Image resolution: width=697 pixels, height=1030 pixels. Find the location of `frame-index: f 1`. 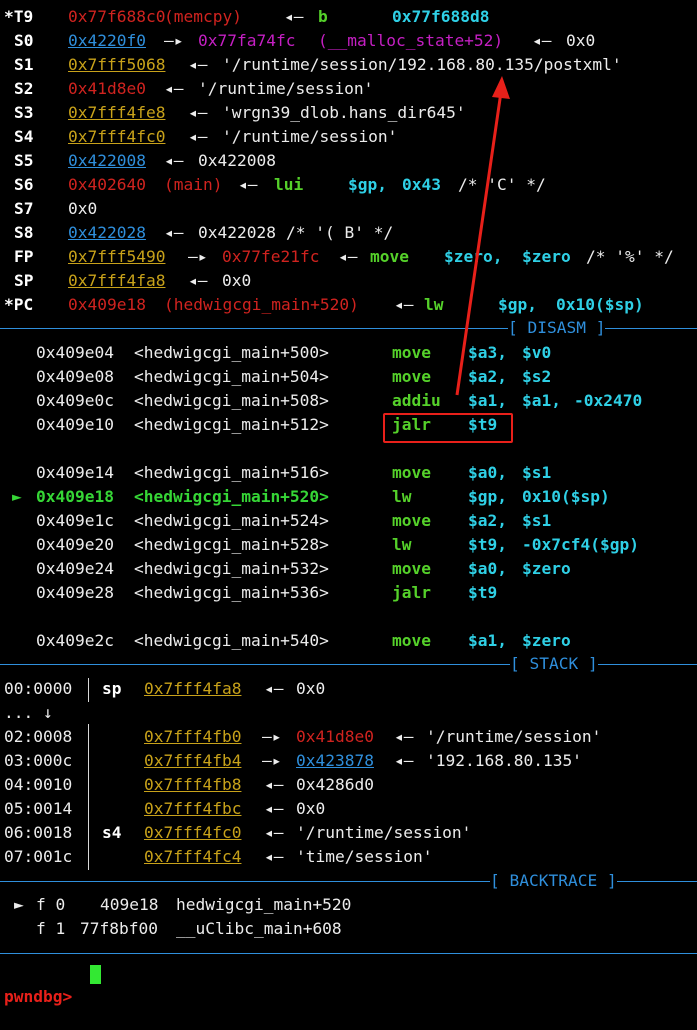

frame-index: f 1 is located at coordinates (51, 928).